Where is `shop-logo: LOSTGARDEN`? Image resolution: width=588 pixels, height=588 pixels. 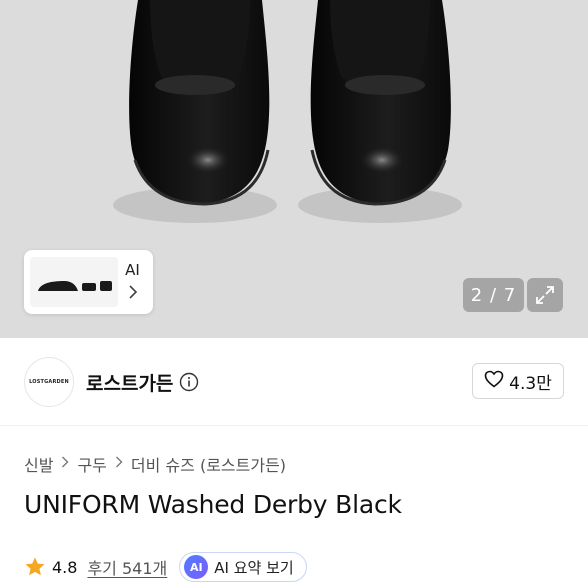 shop-logo: LOSTGARDEN is located at coordinates (49, 382).